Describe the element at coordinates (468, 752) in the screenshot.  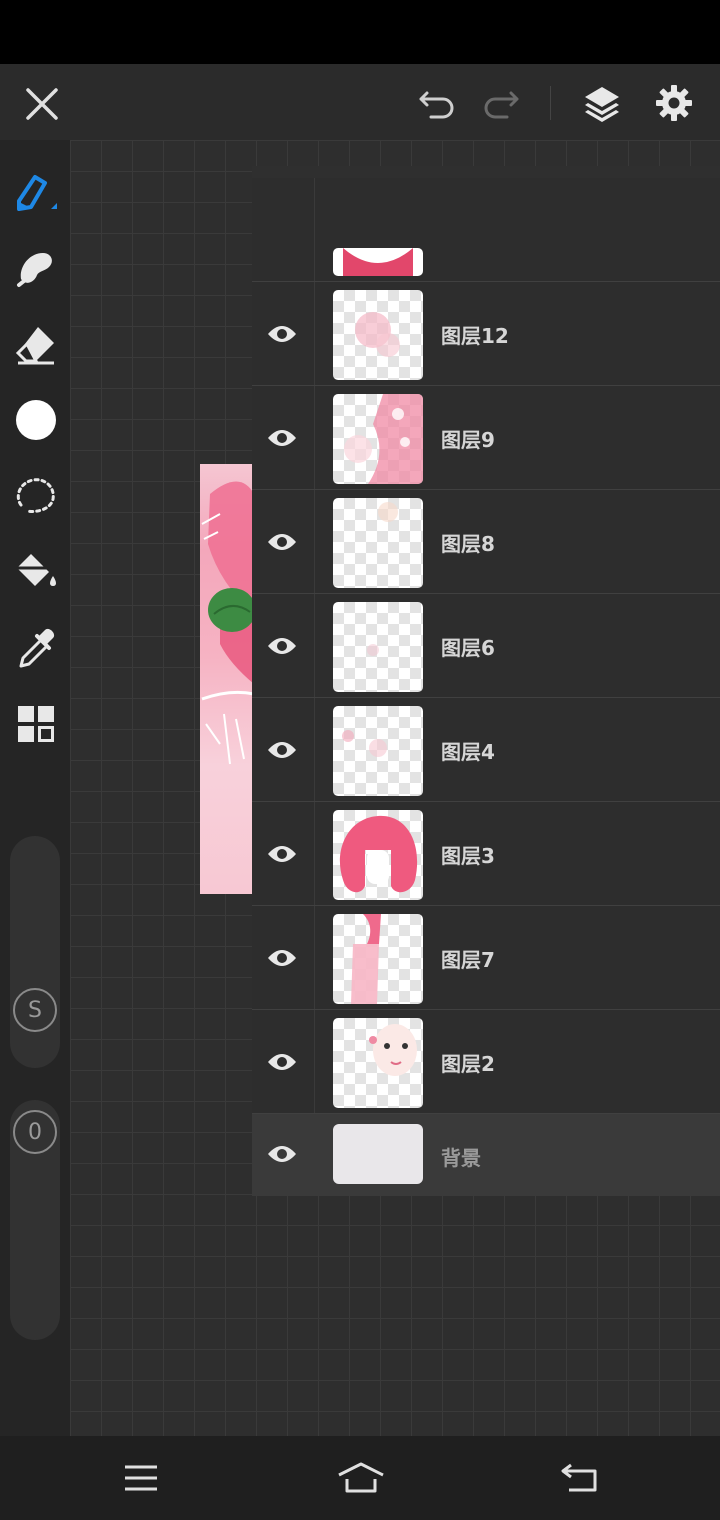
I see `layer-name: 图层4` at that location.